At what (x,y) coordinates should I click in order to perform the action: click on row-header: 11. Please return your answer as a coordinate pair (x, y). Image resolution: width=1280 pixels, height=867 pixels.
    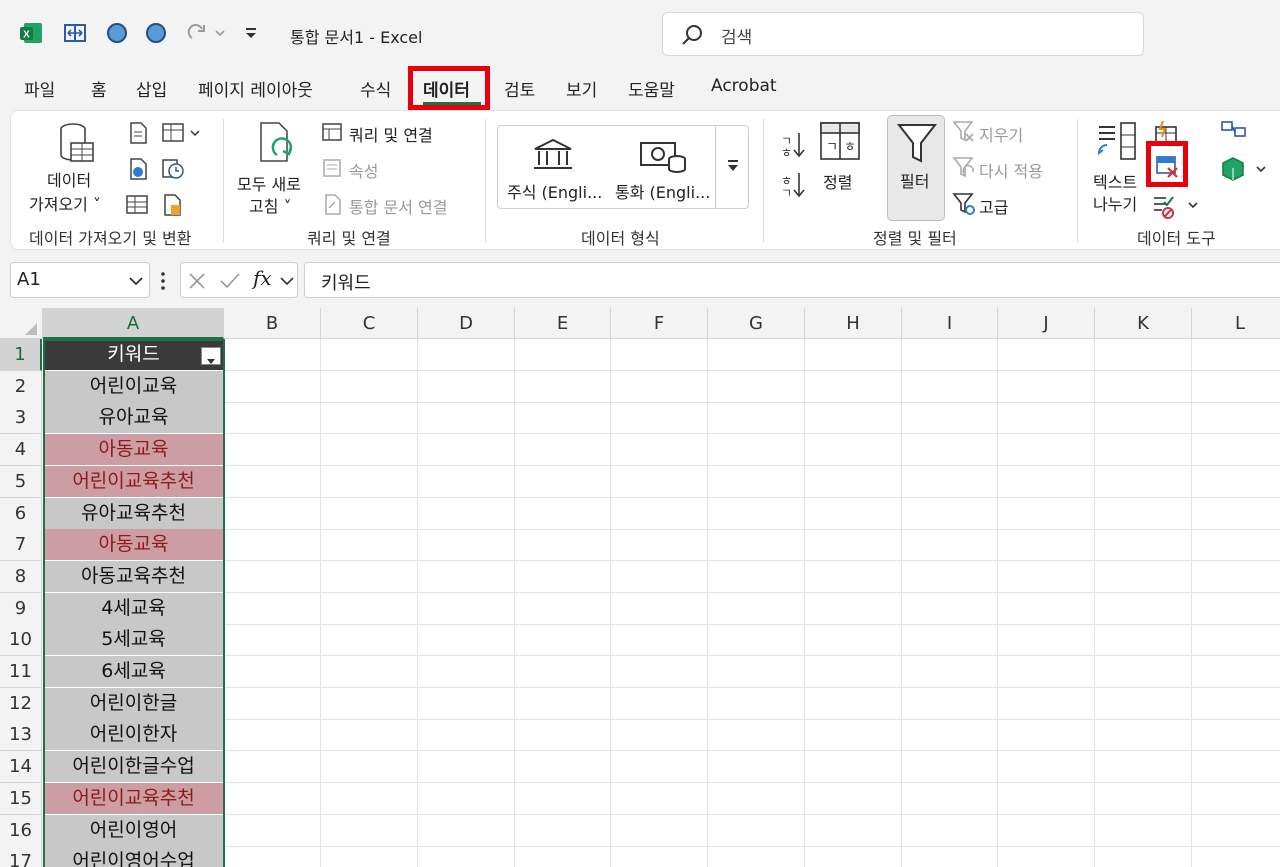
    Looking at the image, I should click on (21, 672).